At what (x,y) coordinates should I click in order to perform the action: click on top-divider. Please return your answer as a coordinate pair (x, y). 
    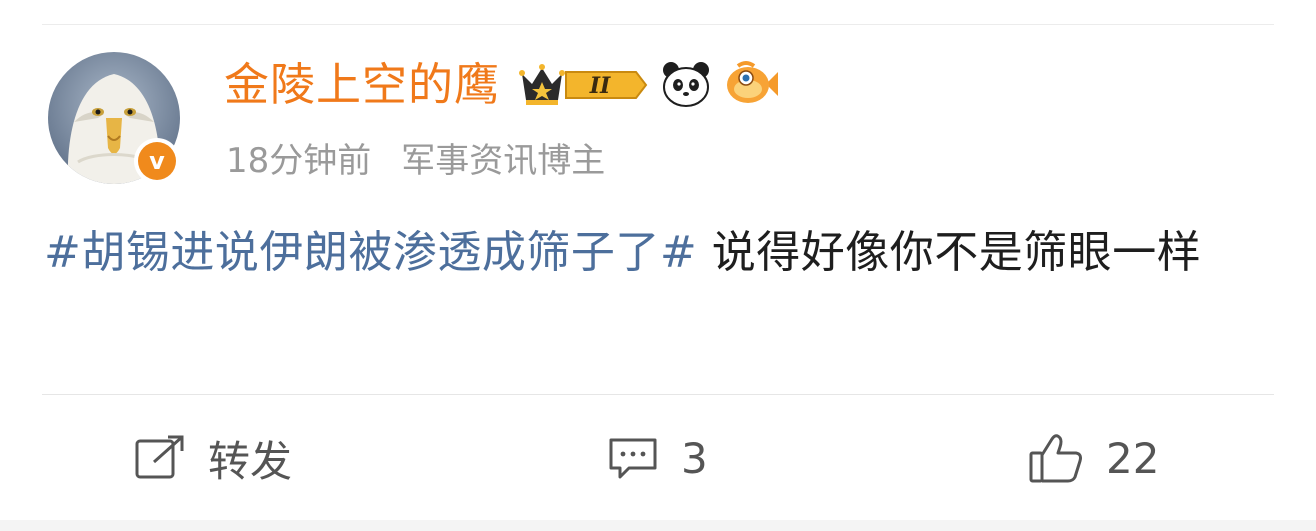
    Looking at the image, I should click on (658, 24).